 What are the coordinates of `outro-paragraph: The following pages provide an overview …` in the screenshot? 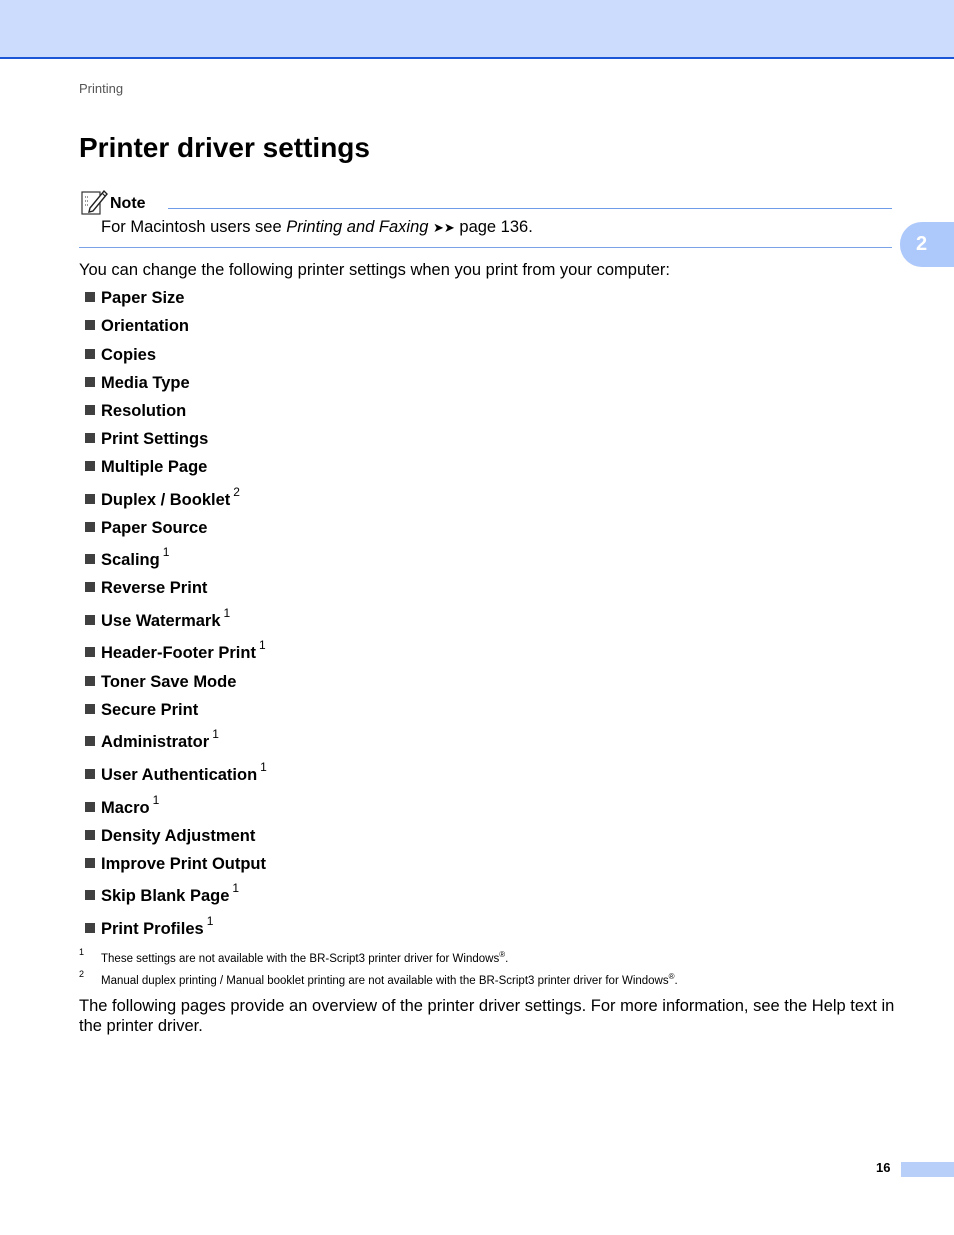 It's located at (487, 1016).